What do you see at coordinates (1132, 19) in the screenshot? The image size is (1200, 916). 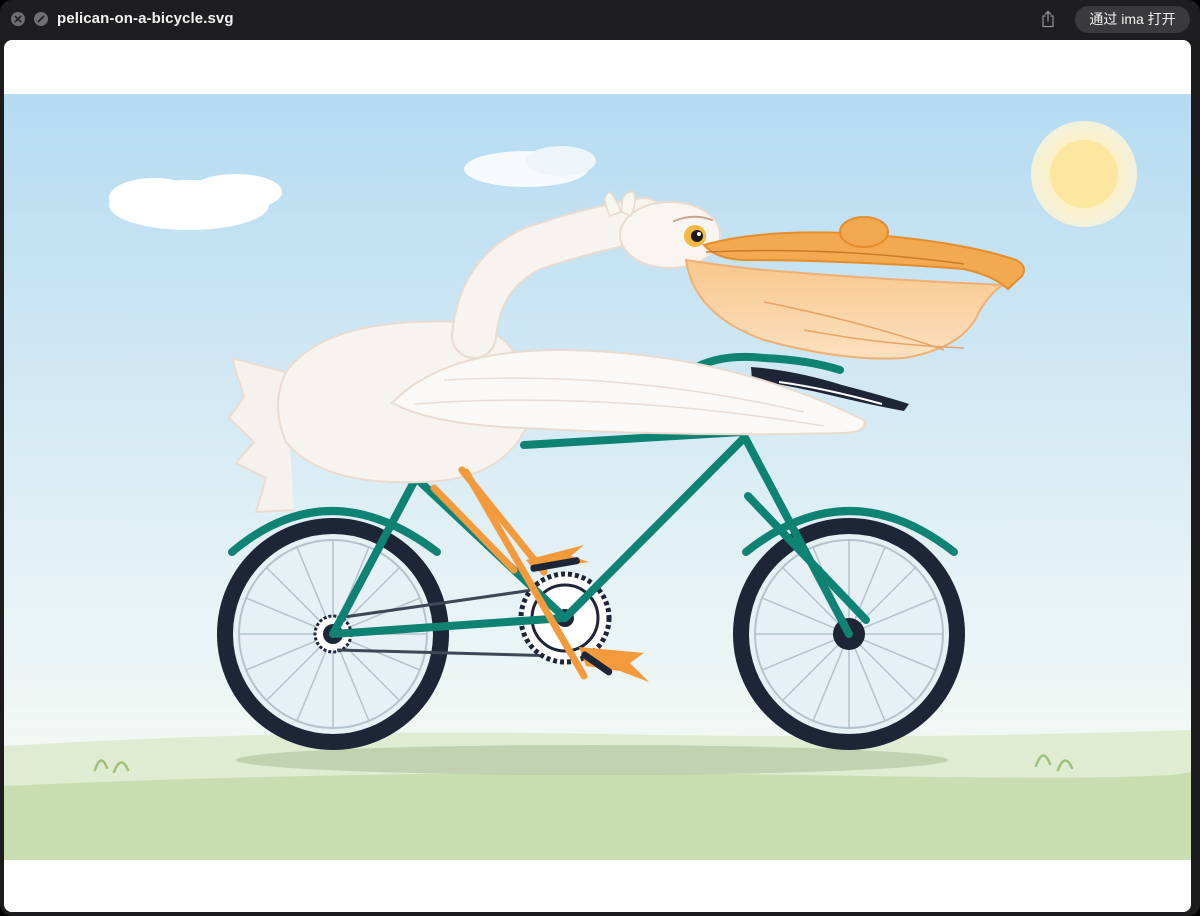 I see `open-with-ima-button: 通过 ima 打开` at bounding box center [1132, 19].